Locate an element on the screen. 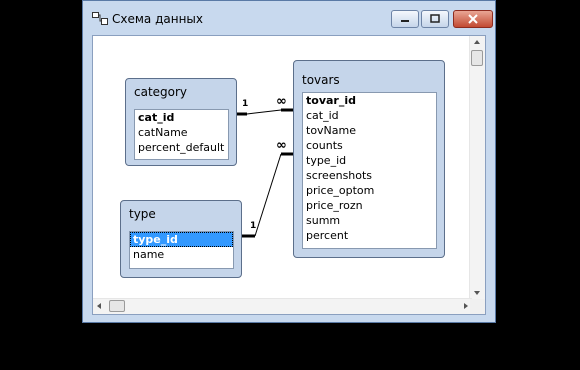  close-button is located at coordinates (473, 19).